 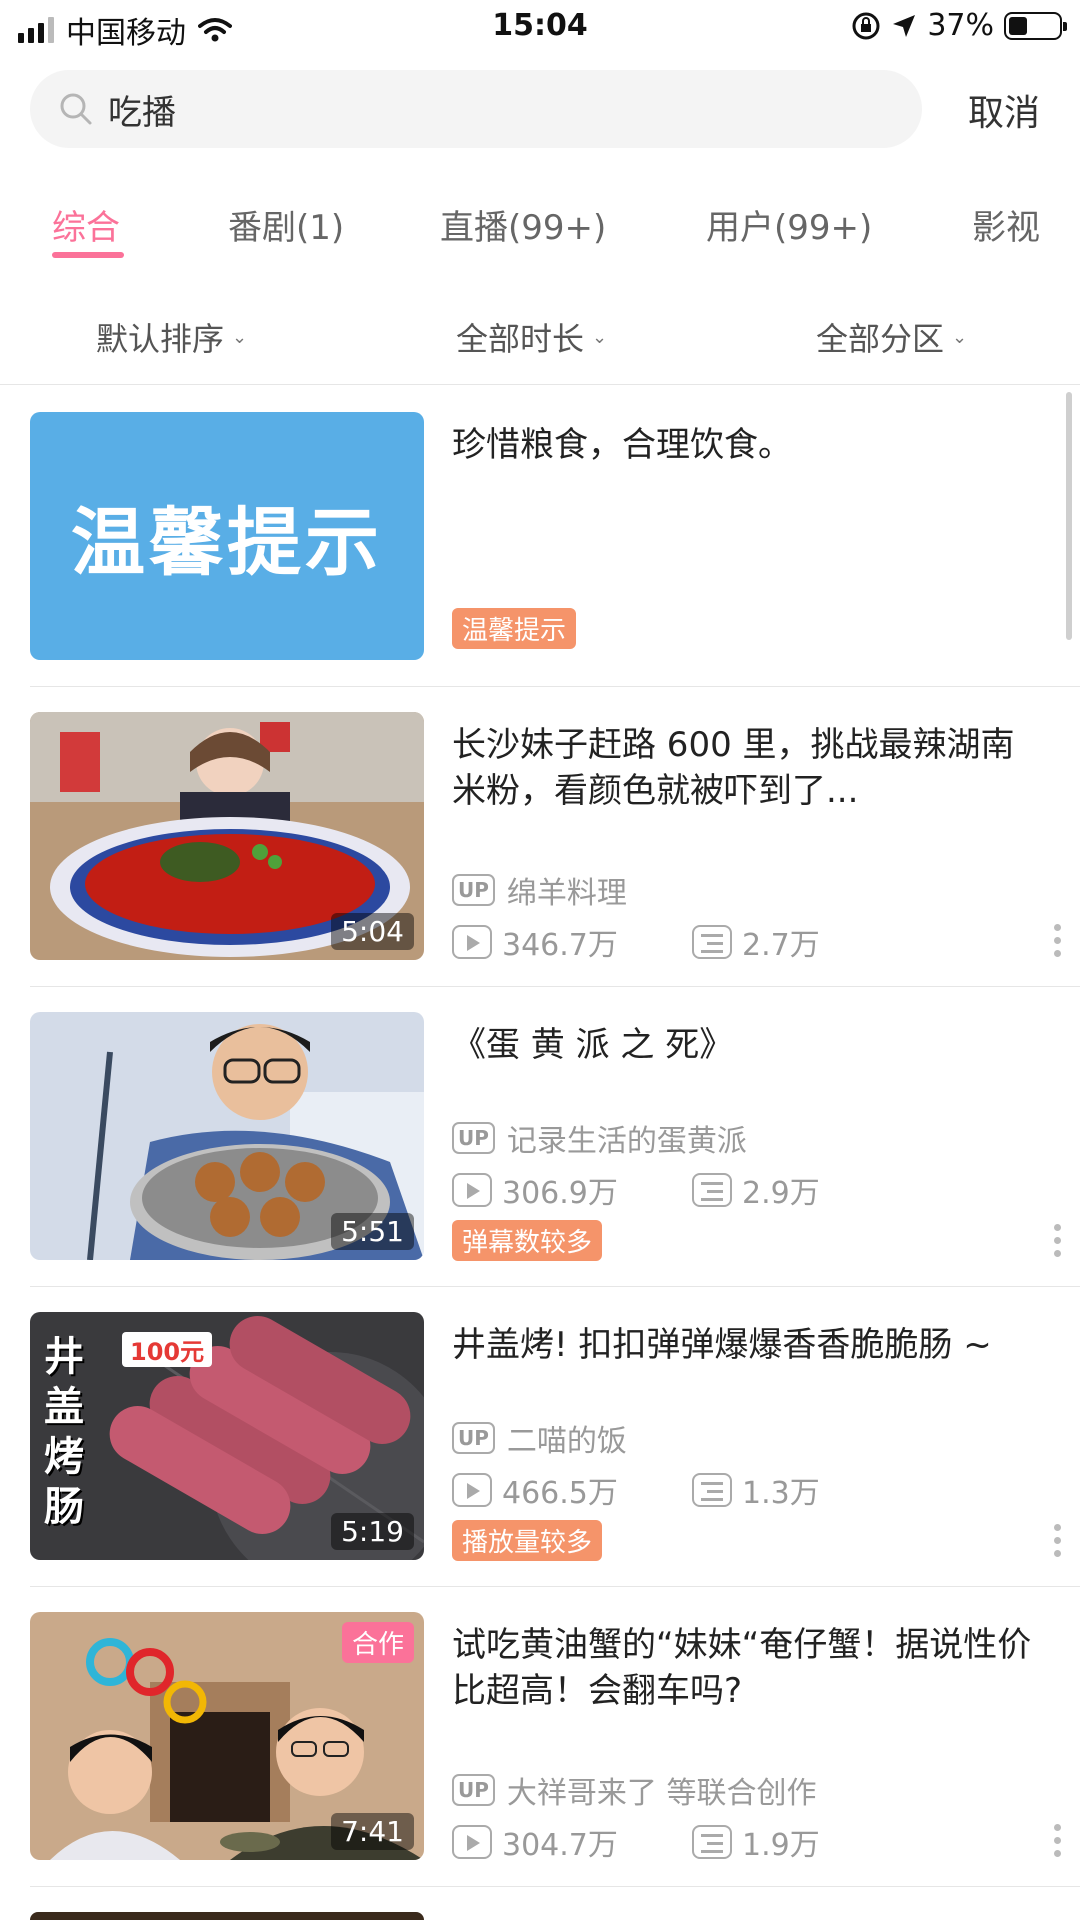 I want to click on stats-row: 304.7万 1.9万, so click(x=692, y=1842).